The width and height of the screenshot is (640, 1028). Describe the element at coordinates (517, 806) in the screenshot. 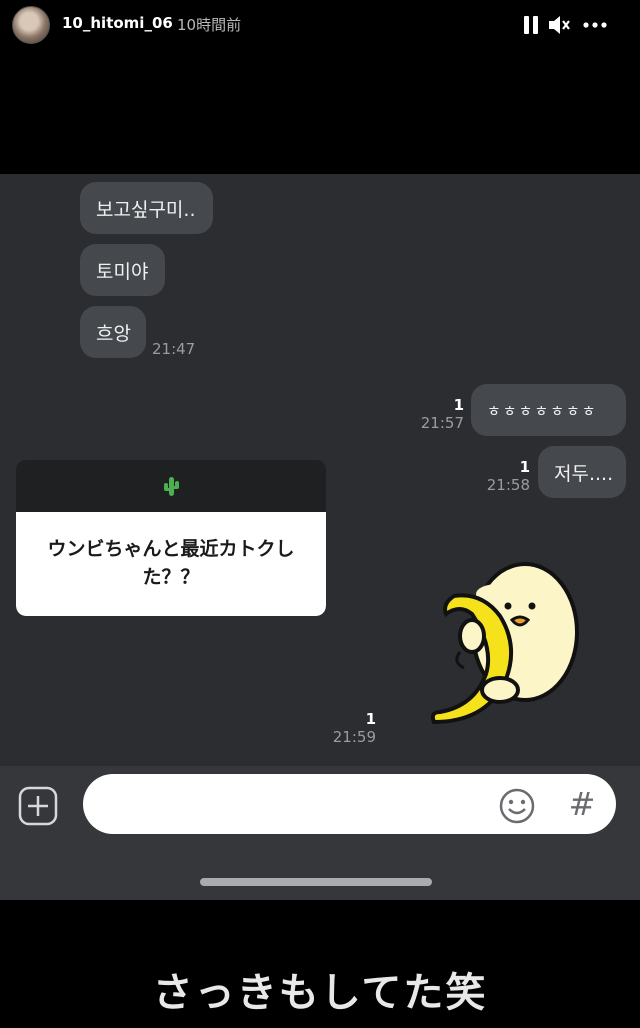

I see `emoji-icon` at that location.